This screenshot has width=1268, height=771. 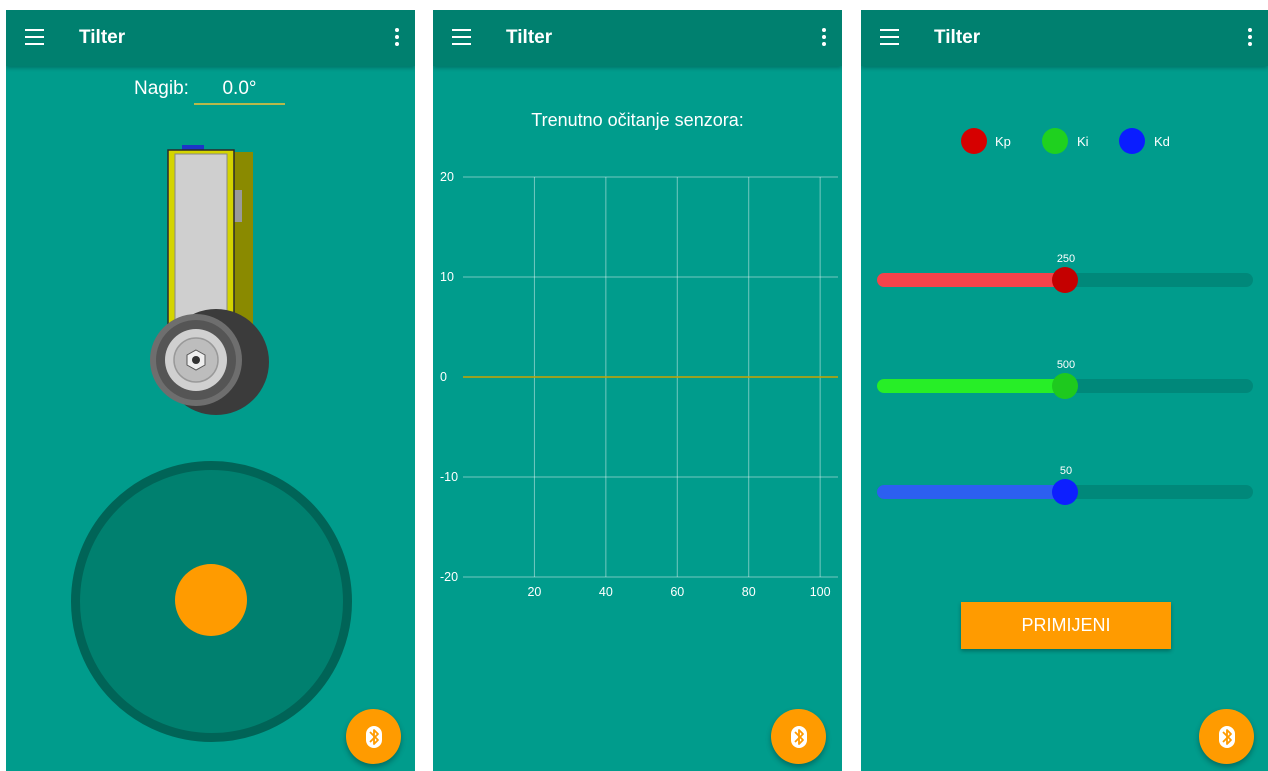 I want to click on legend-kp-label: Kp, so click(x=1003, y=141).